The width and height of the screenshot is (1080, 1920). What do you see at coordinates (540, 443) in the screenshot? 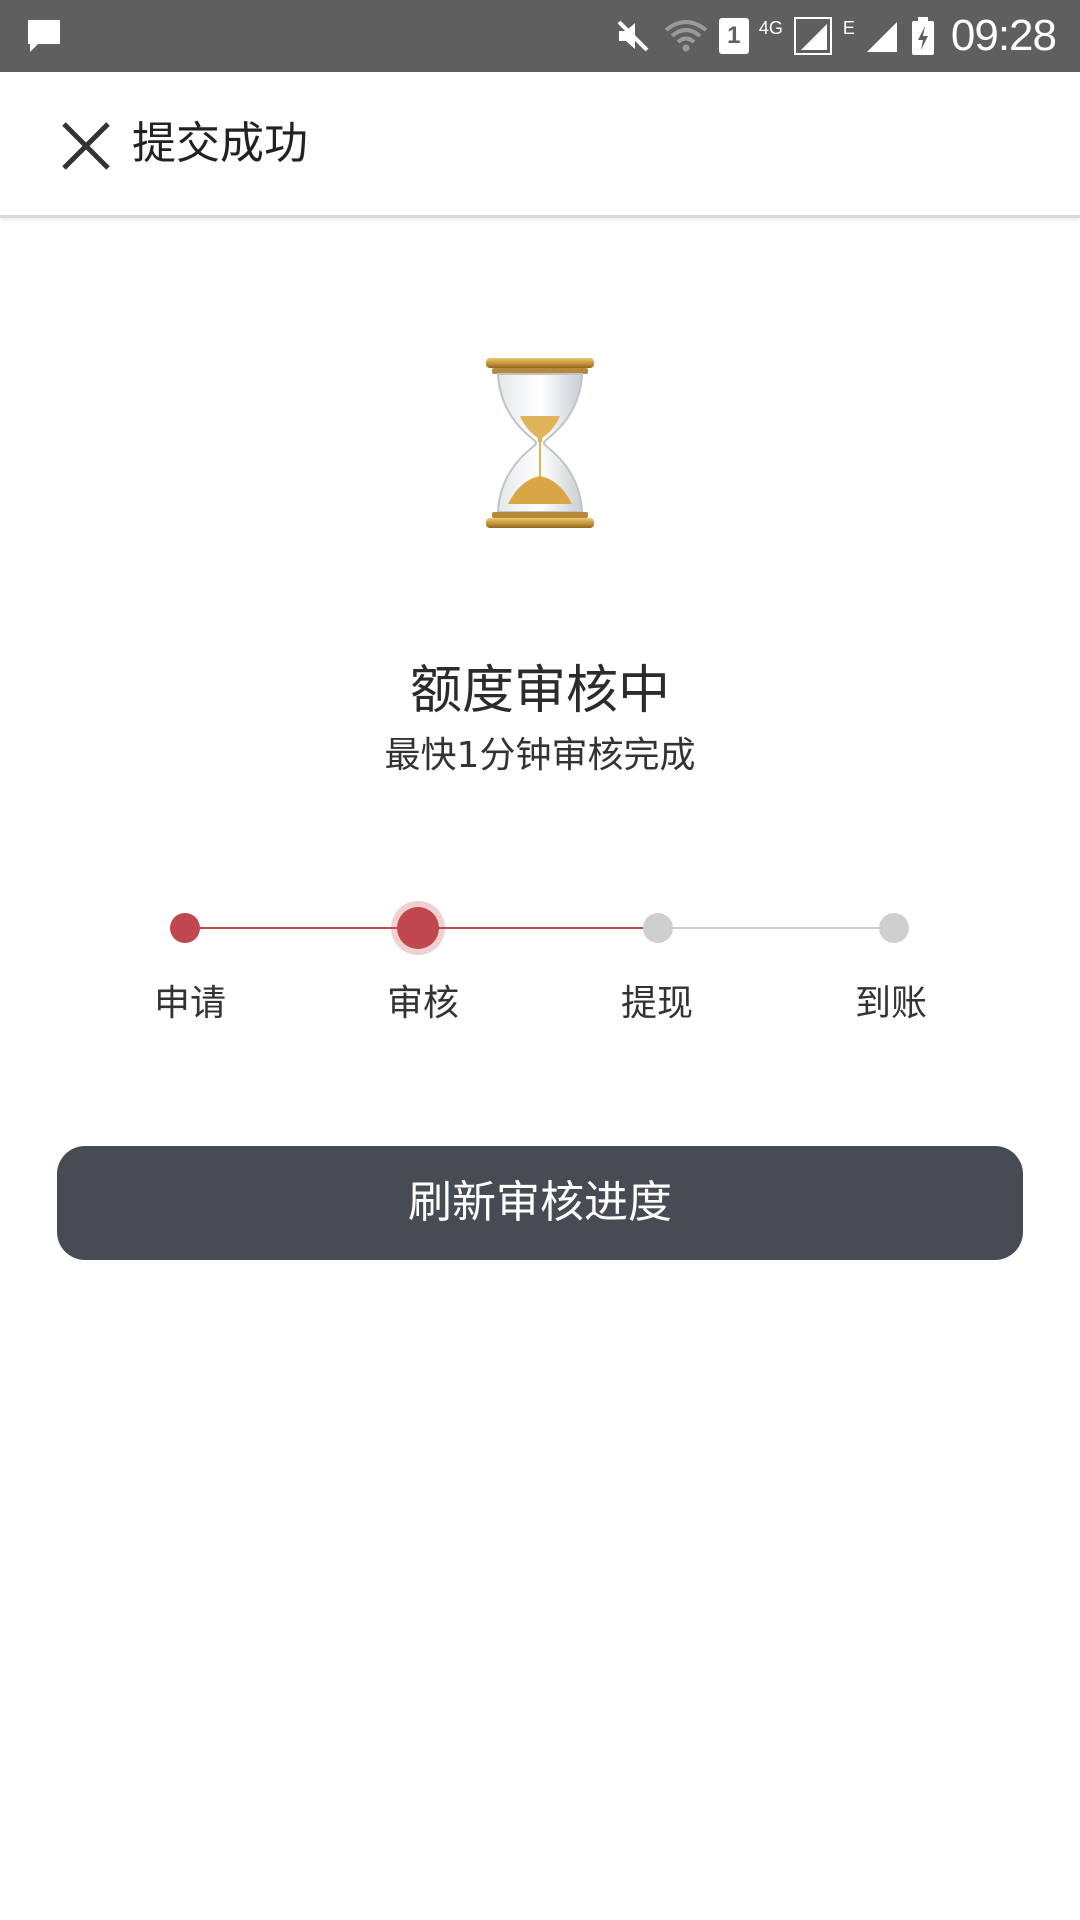
I see `hourglass-icon` at bounding box center [540, 443].